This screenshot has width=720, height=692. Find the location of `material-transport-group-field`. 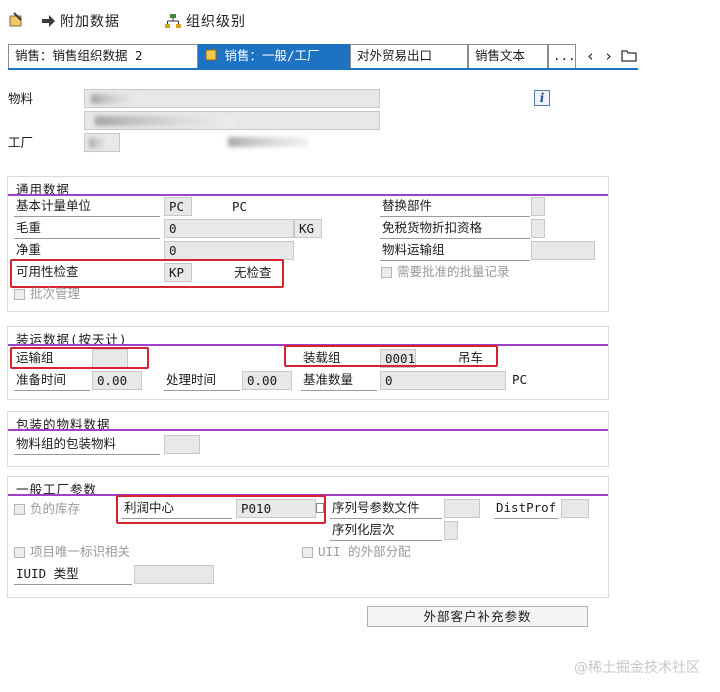

material-transport-group-field is located at coordinates (563, 250).